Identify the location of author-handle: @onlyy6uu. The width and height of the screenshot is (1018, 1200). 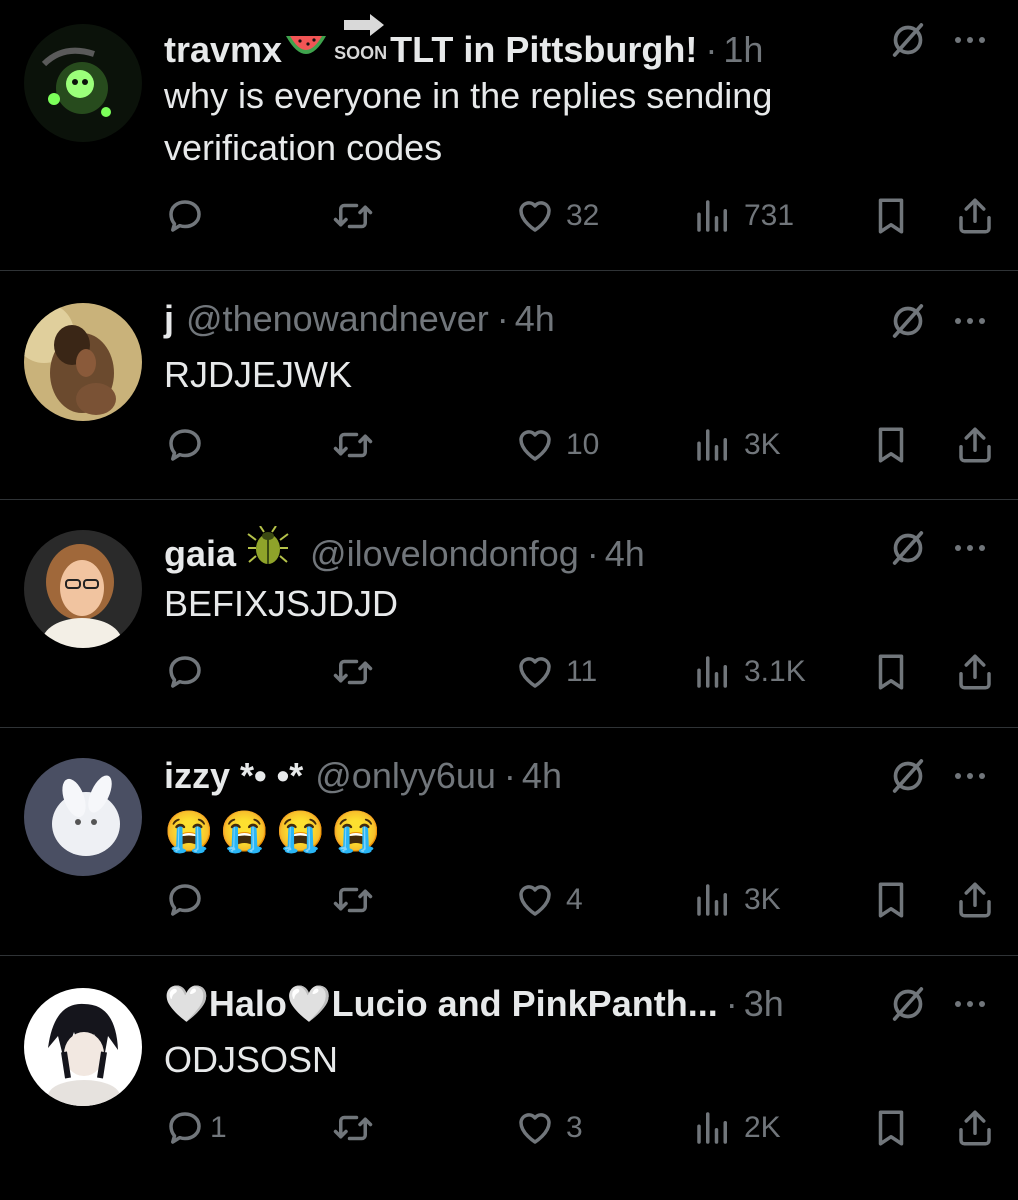
(405, 776).